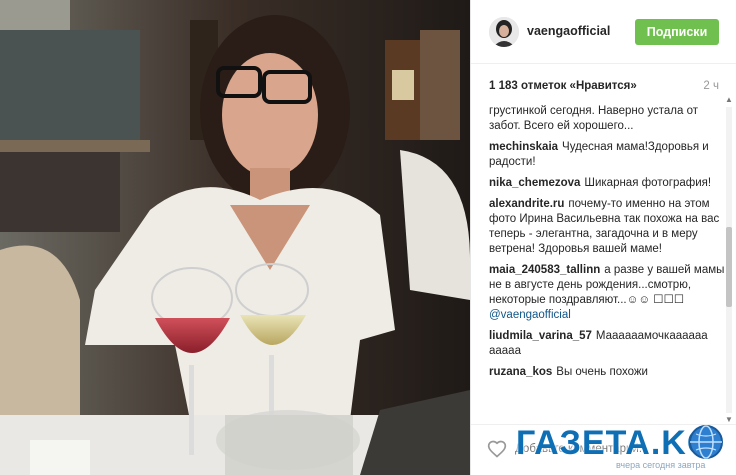 This screenshot has height=475, width=736. I want to click on follow-button: Подписки, so click(677, 32).